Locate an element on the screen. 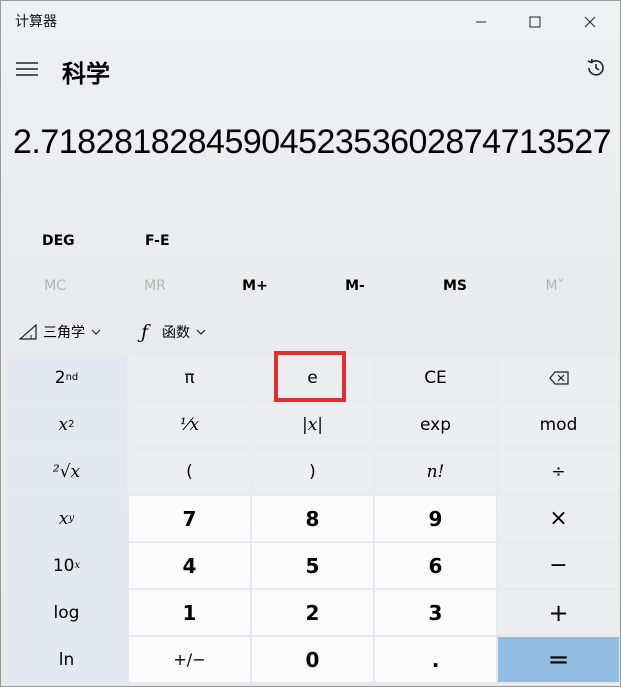  exp-button: exp is located at coordinates (435, 424).